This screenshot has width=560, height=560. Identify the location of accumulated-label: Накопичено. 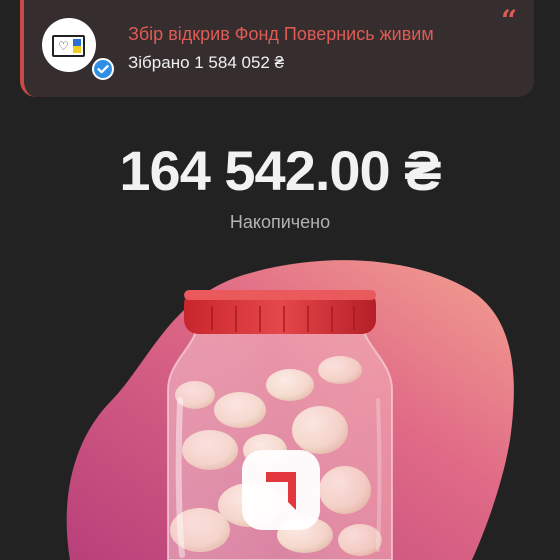
(280, 222).